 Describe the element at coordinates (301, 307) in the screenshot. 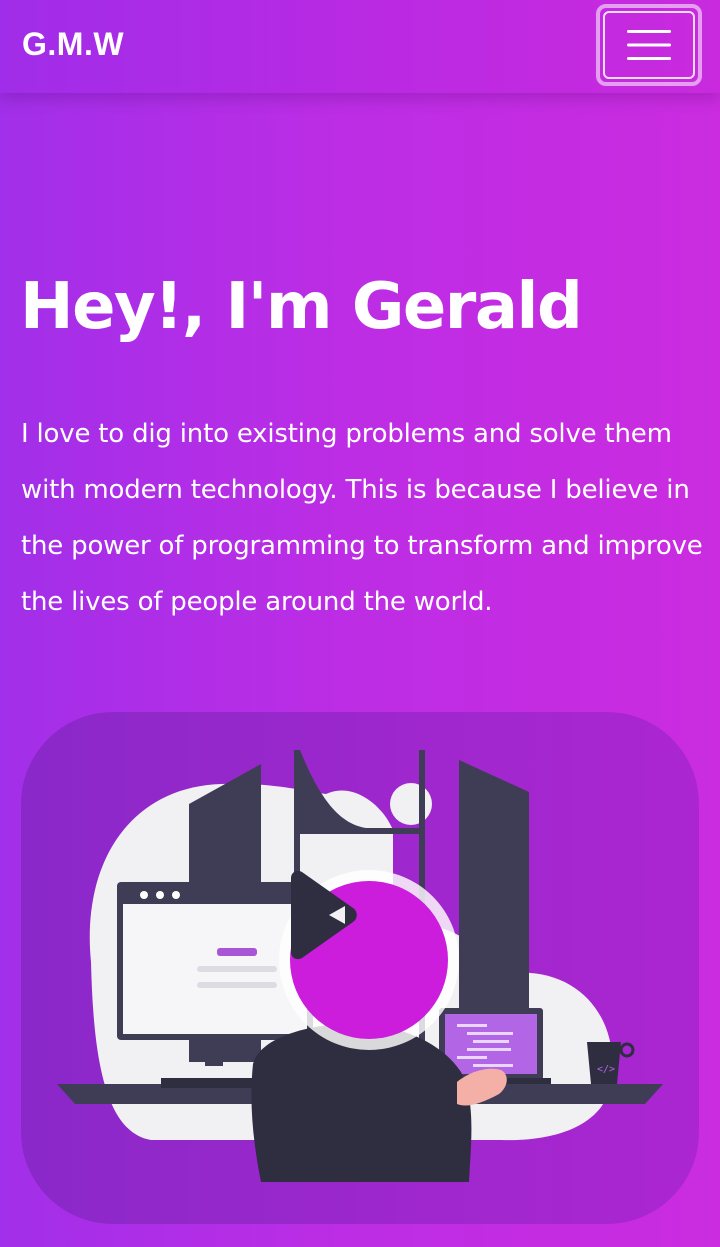

I see `hero-title: Hey!, I'm Gerald` at that location.